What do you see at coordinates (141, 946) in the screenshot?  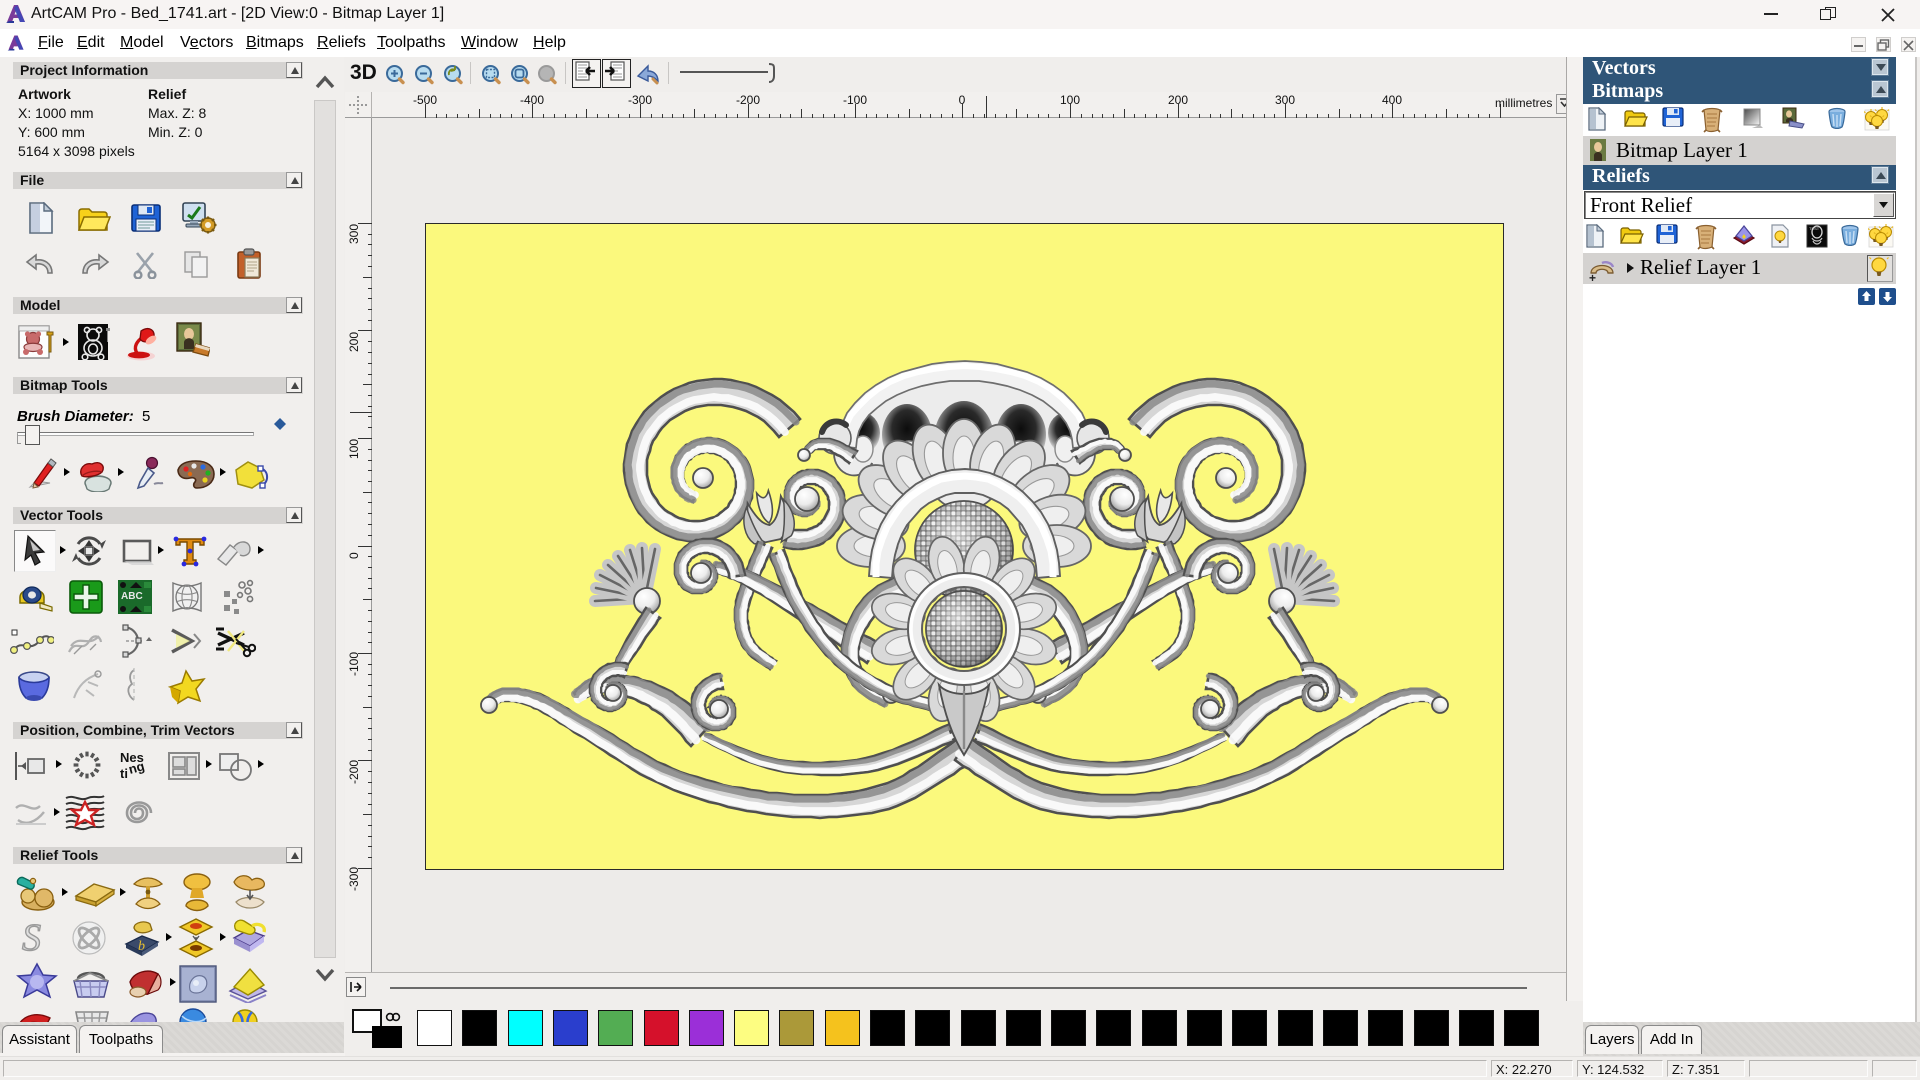 I see `svg-text: b` at bounding box center [141, 946].